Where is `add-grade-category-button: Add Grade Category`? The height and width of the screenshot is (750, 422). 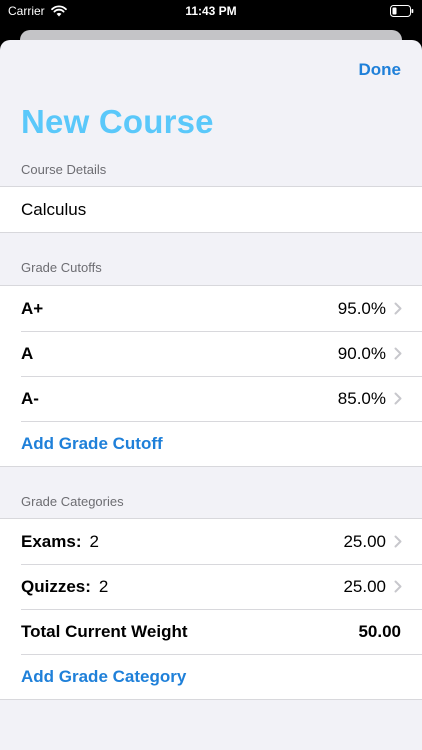 add-grade-category-button: Add Grade Category is located at coordinates (211, 676).